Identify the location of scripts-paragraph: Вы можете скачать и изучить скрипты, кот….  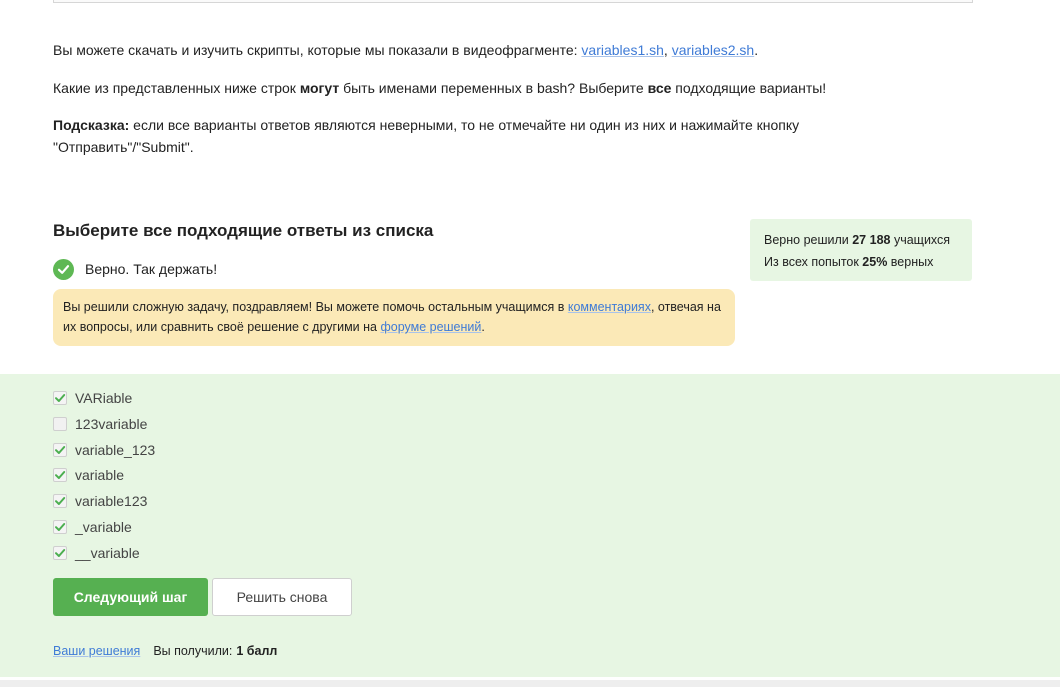
(406, 50).